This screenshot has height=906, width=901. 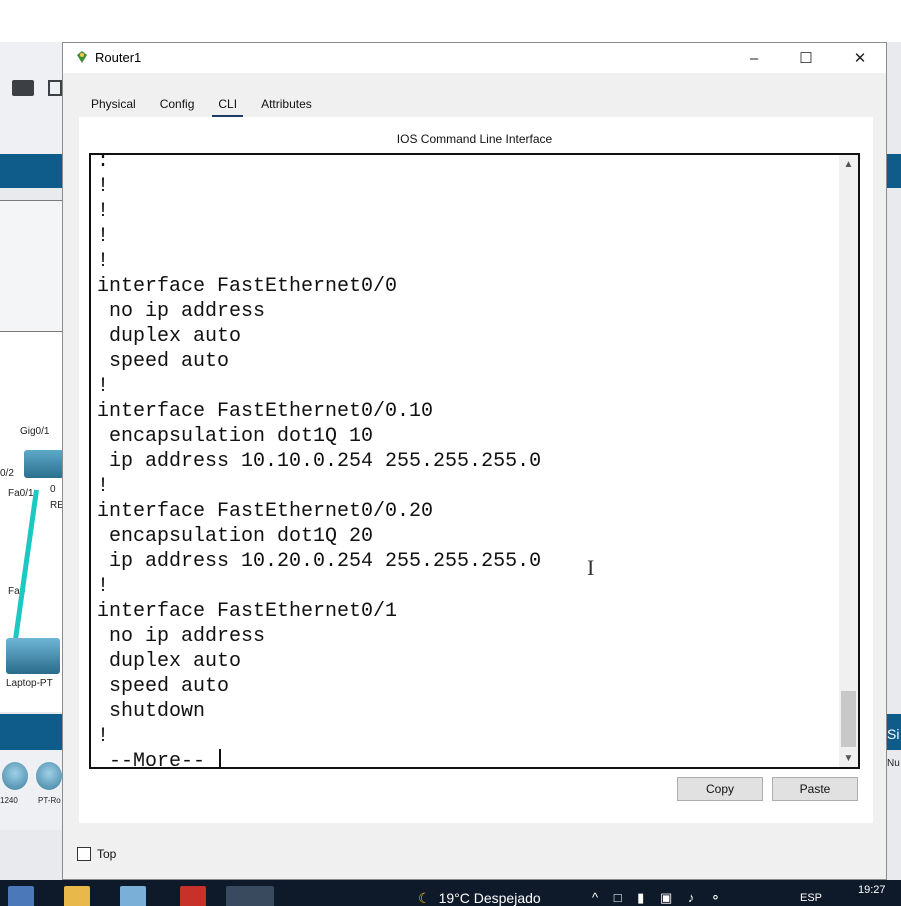 What do you see at coordinates (235, 436) in the screenshot?
I see `terminal-line: encapsulation dot1Q 10` at bounding box center [235, 436].